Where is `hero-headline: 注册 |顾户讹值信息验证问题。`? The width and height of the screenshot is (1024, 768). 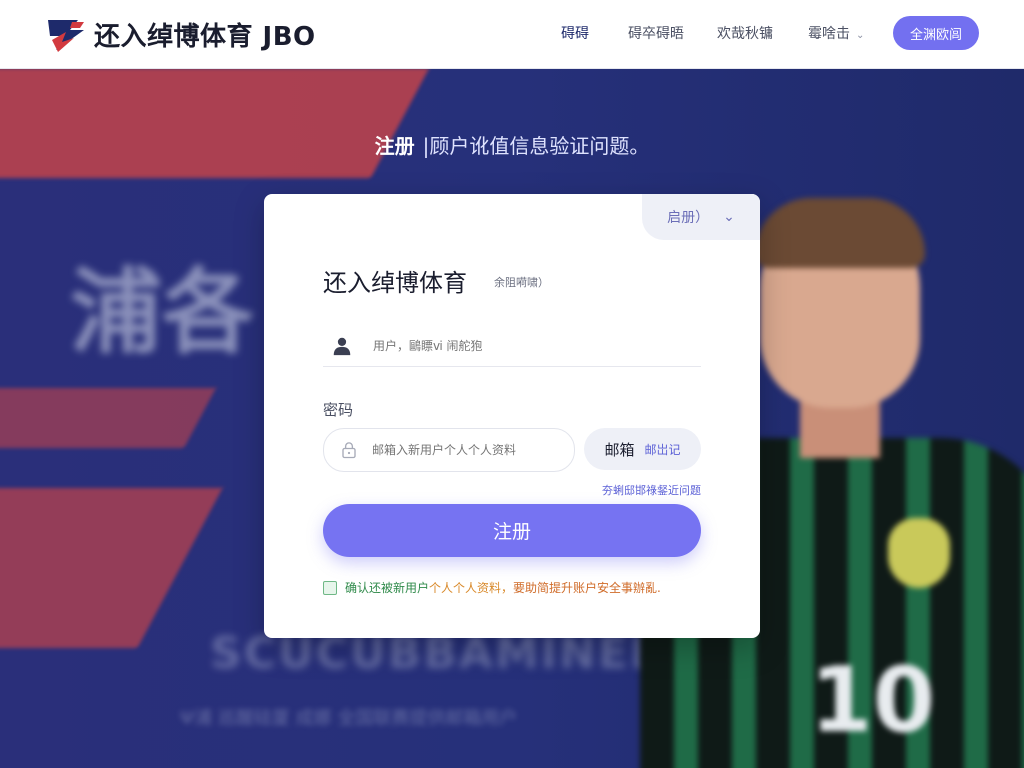 hero-headline: 注册 |顾户讹值信息验证问题。 is located at coordinates (512, 144).